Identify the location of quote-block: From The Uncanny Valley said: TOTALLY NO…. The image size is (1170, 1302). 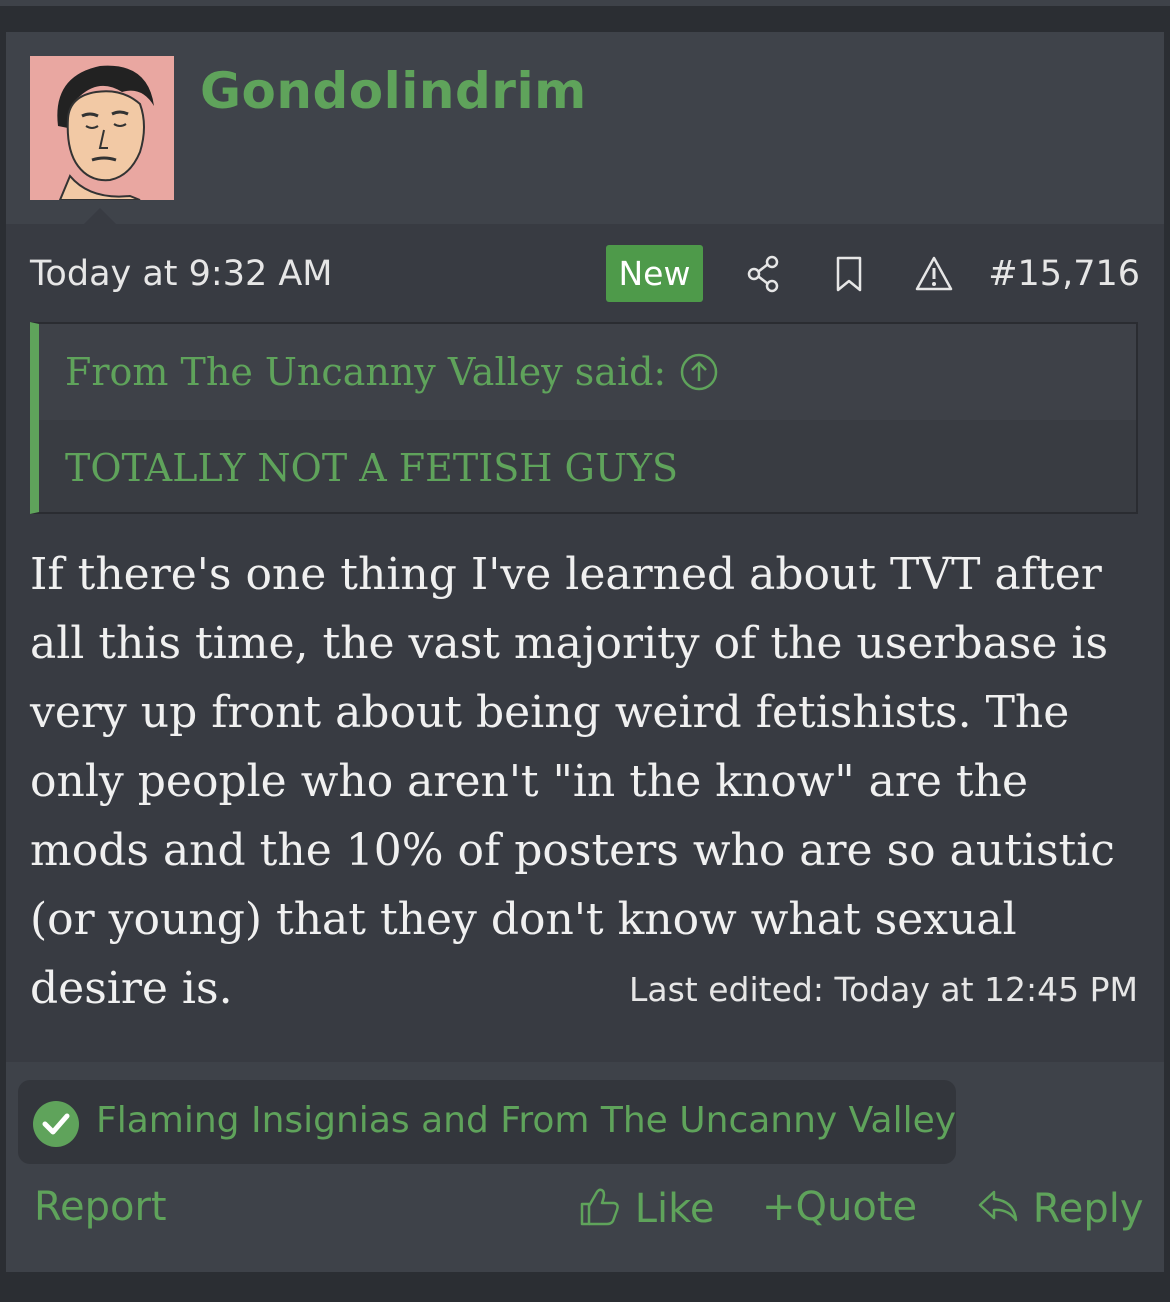
(584, 418).